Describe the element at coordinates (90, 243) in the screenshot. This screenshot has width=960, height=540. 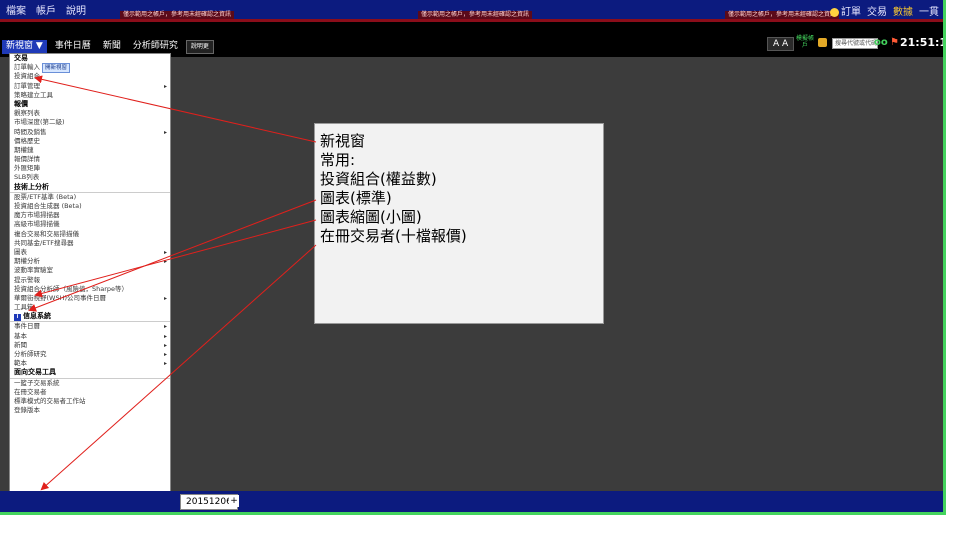
I see `menu-item: 共同基金/ETF搜尋器` at that location.